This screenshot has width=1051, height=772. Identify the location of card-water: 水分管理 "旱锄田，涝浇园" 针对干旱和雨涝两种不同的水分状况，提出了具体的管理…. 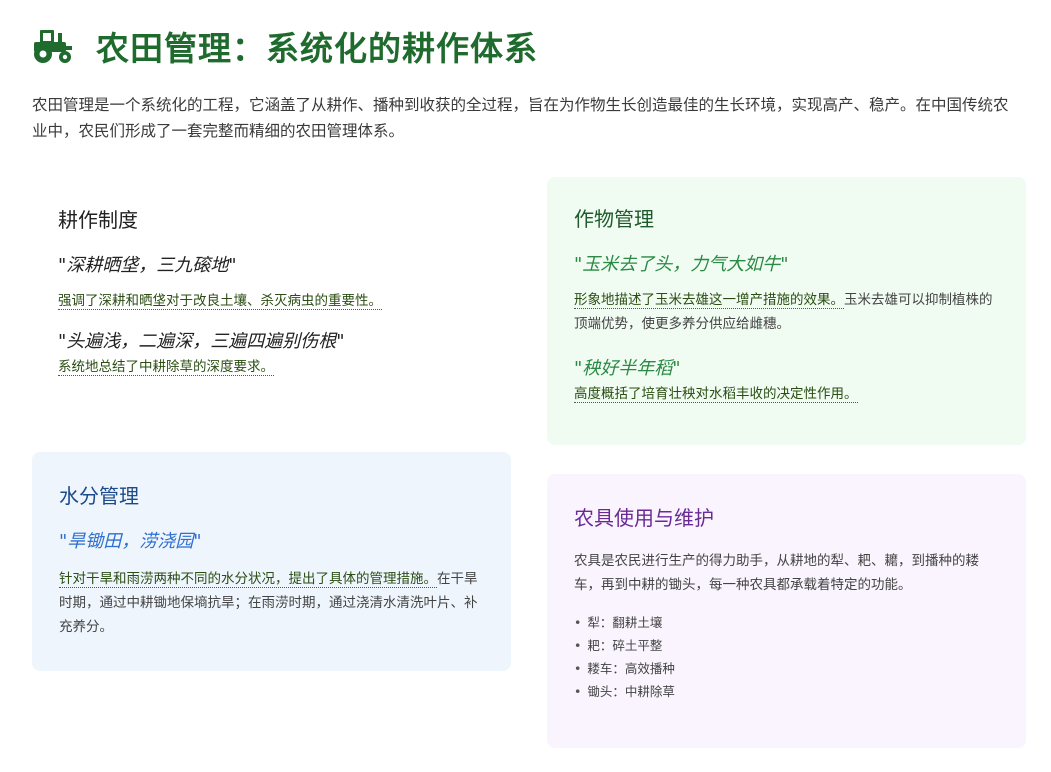
(271, 561).